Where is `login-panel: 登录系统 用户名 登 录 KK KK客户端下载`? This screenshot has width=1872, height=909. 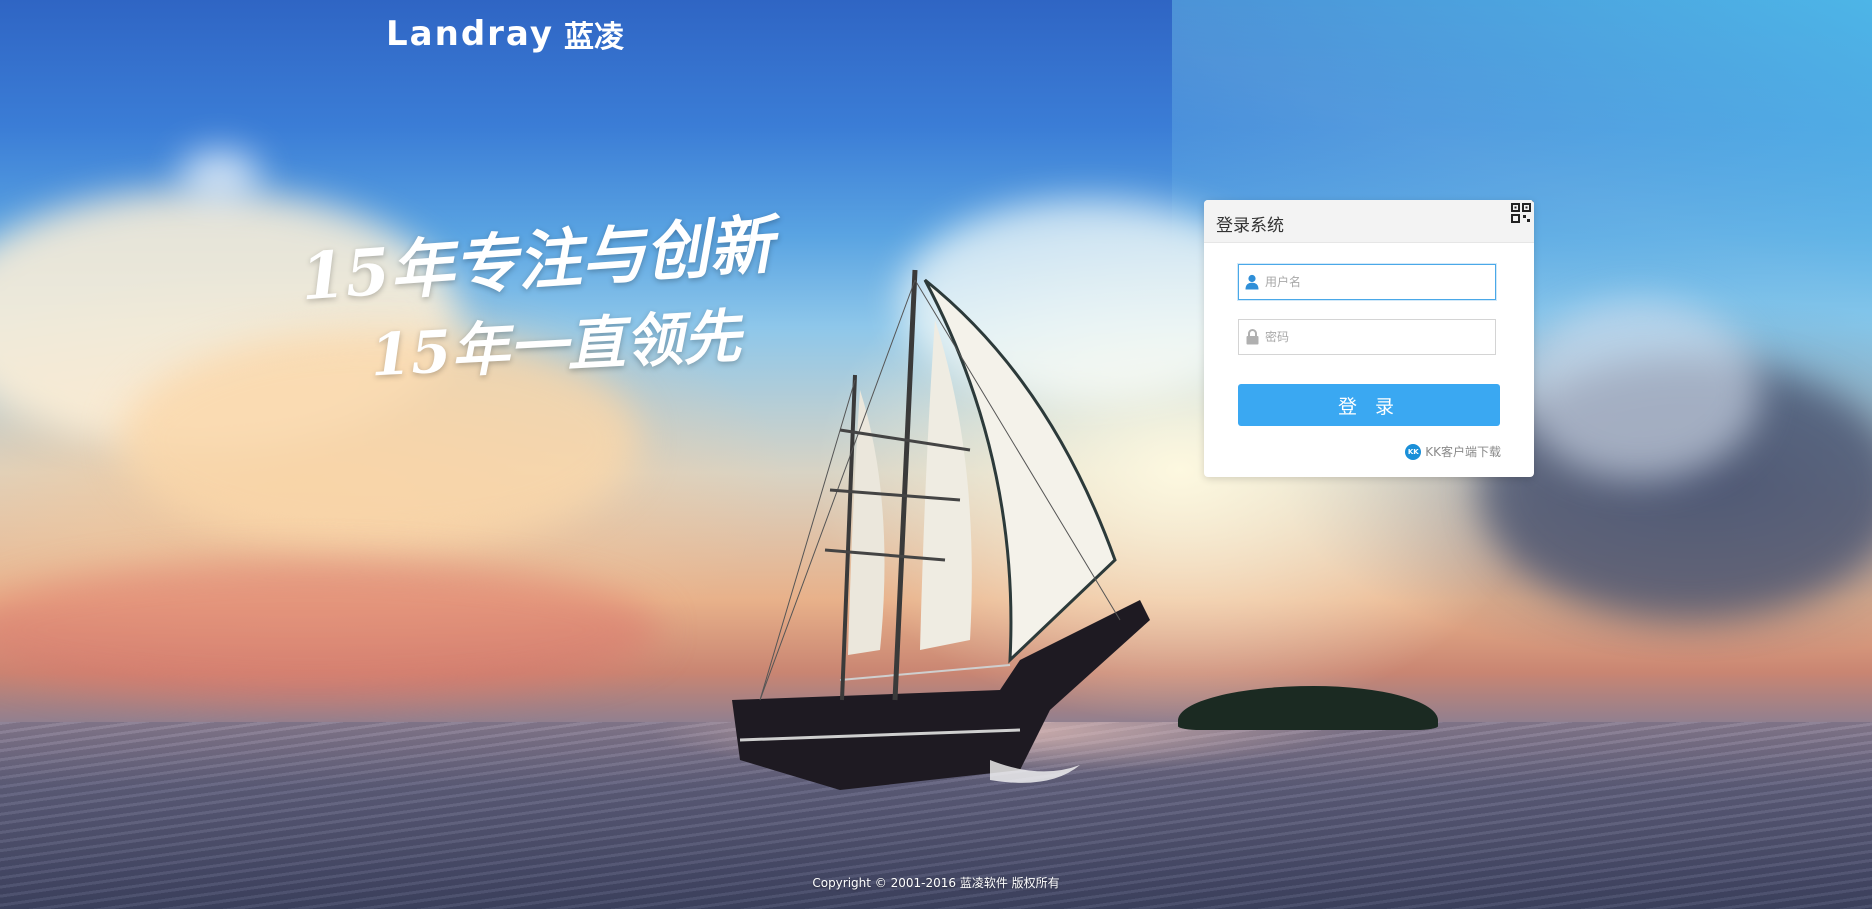 login-panel: 登录系统 用户名 登 录 KK KK客户端下载 is located at coordinates (1369, 338).